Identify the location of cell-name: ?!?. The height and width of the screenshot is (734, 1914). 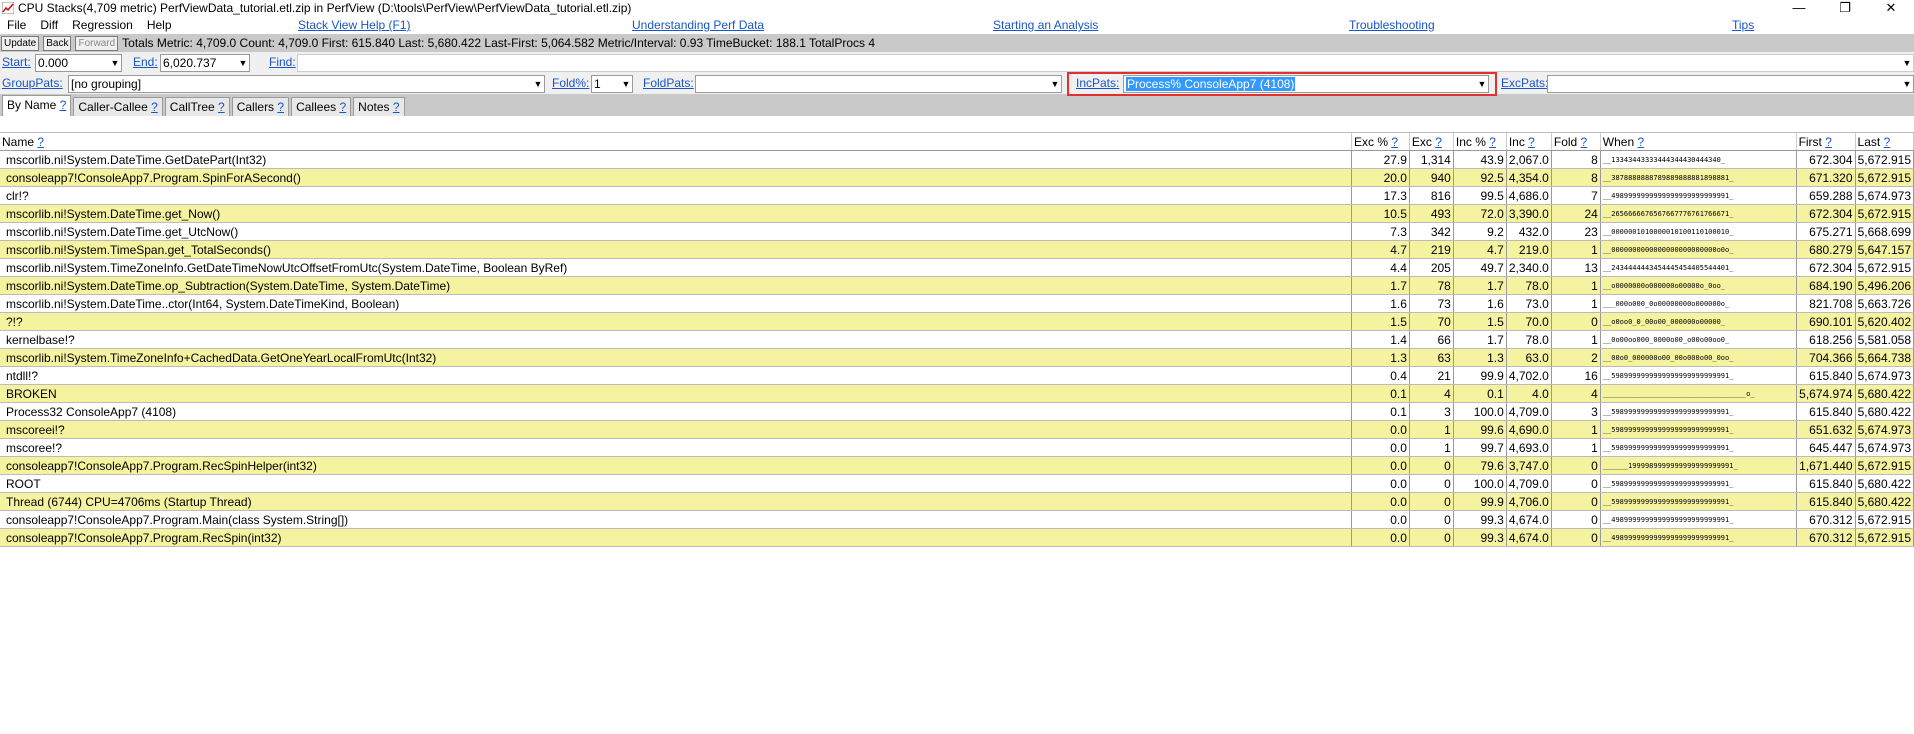
(676, 321).